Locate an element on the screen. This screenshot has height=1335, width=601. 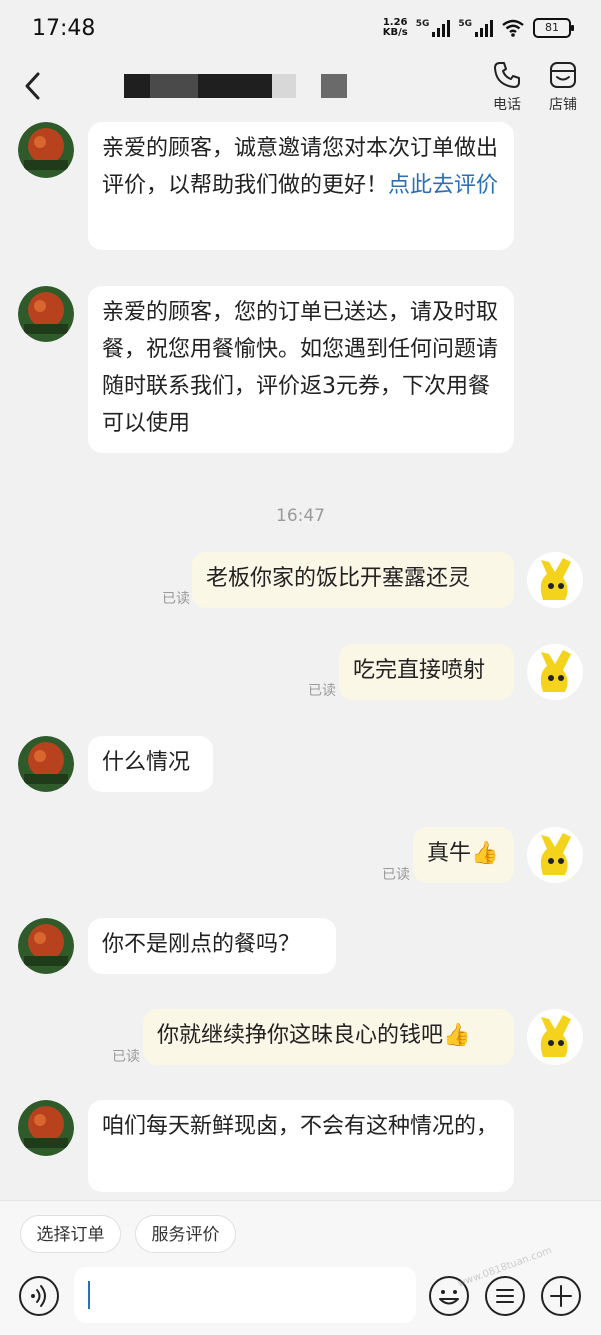
message-bubble: 咱们每天新鲜现卤，不会有这种情况的， is located at coordinates (301, 1146).